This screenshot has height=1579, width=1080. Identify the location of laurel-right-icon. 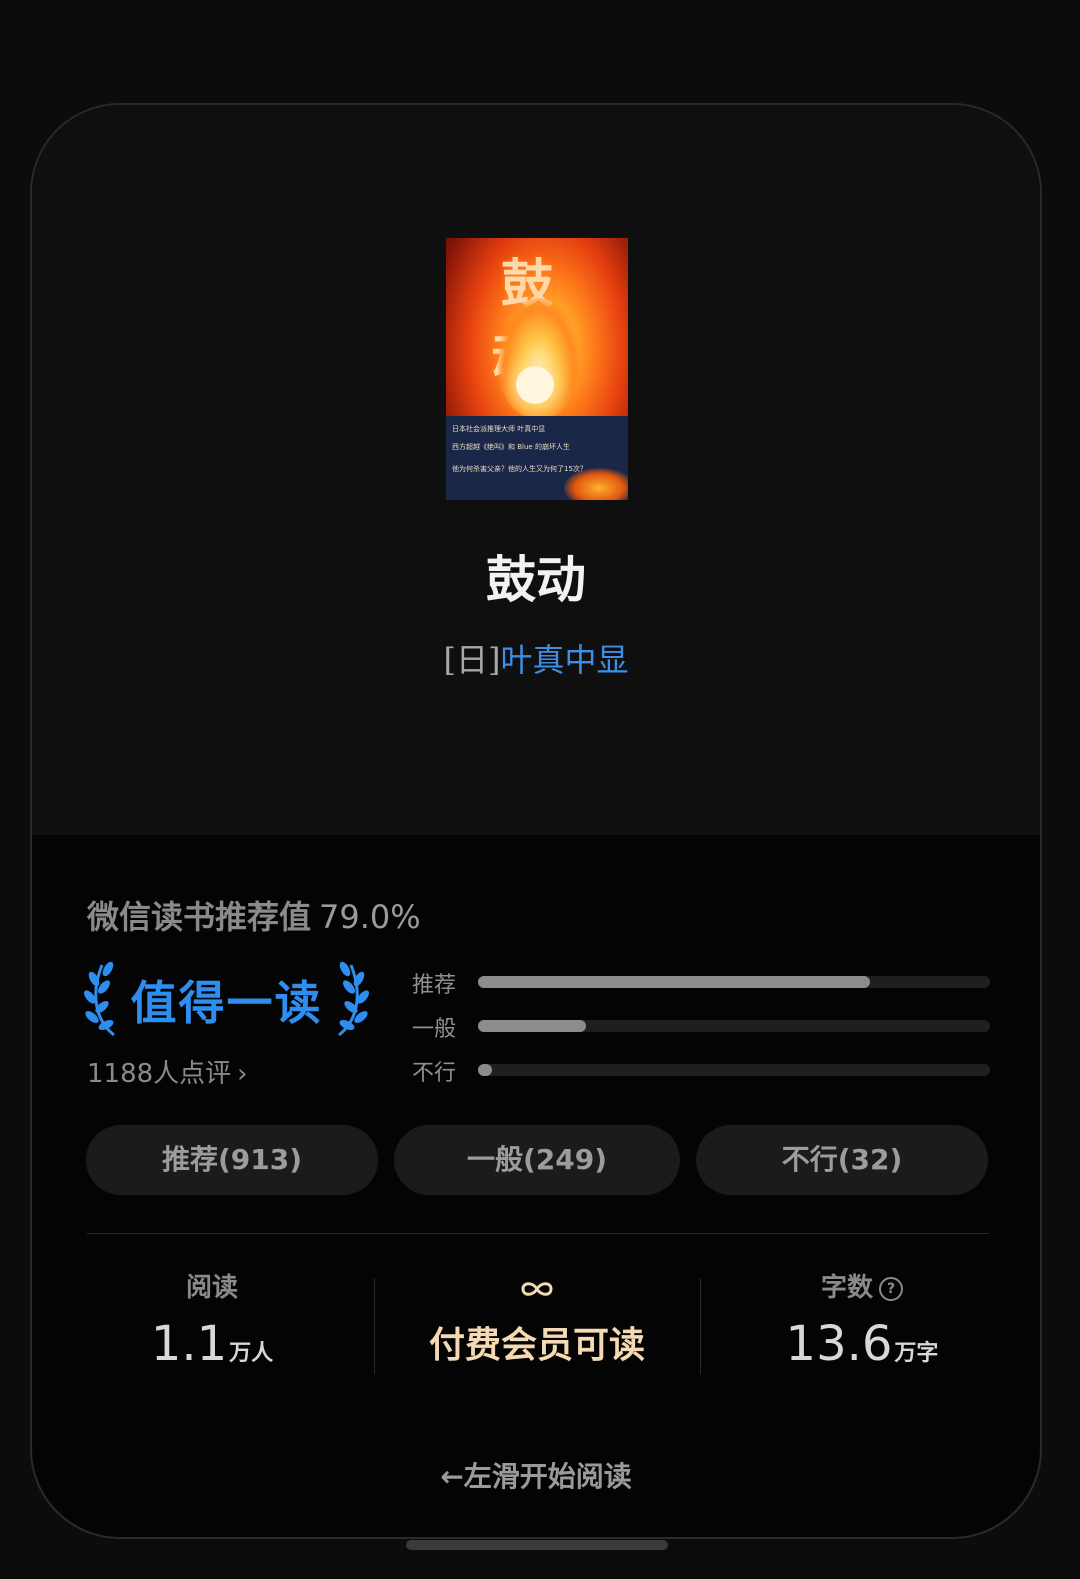
(353, 999).